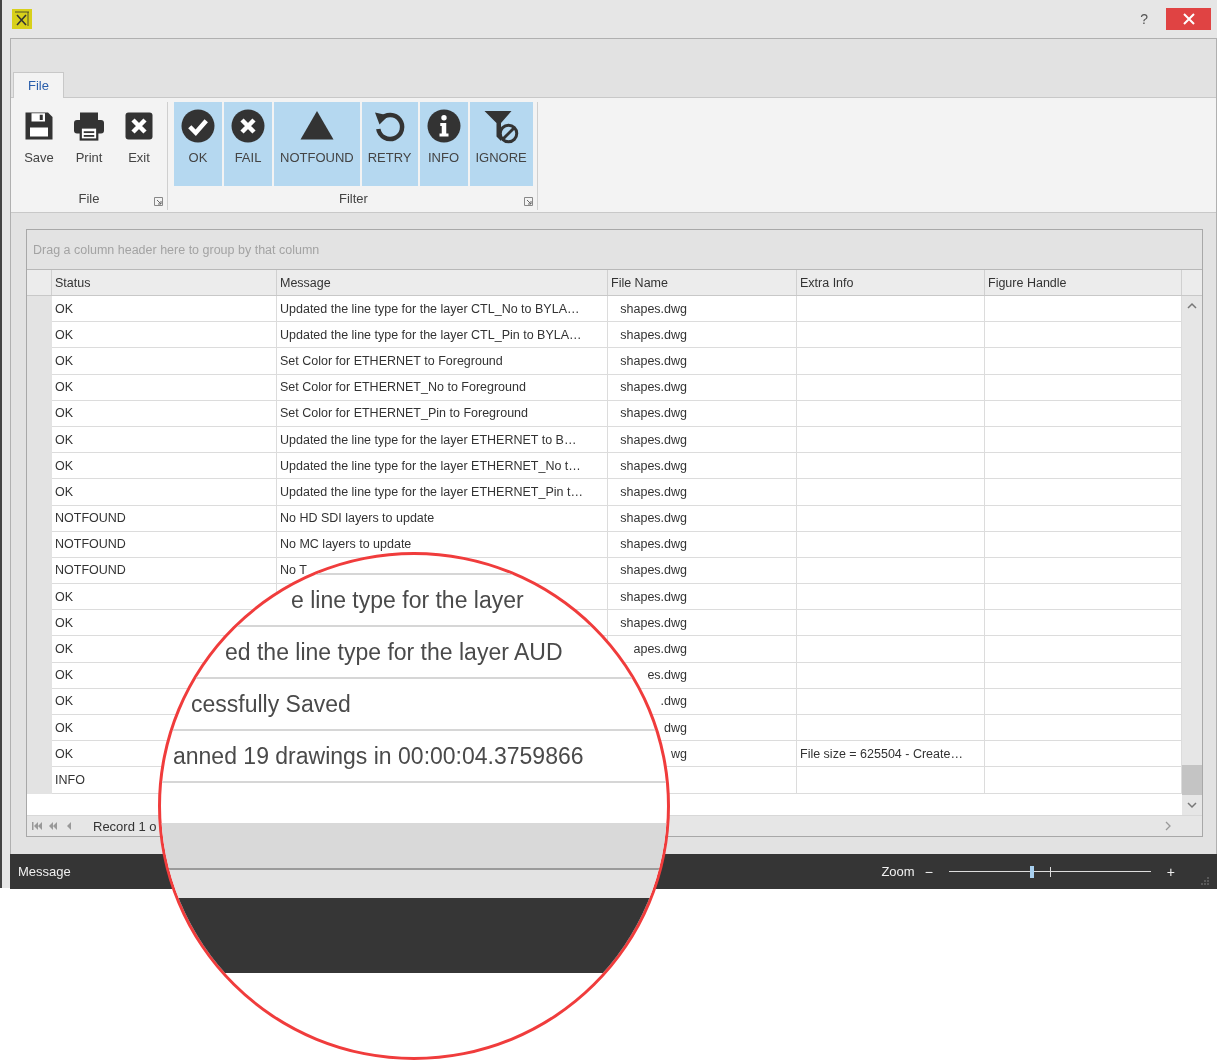 The image size is (1221, 1062). Describe the element at coordinates (139, 144) in the screenshot. I see `ribbon-button: Exit` at that location.